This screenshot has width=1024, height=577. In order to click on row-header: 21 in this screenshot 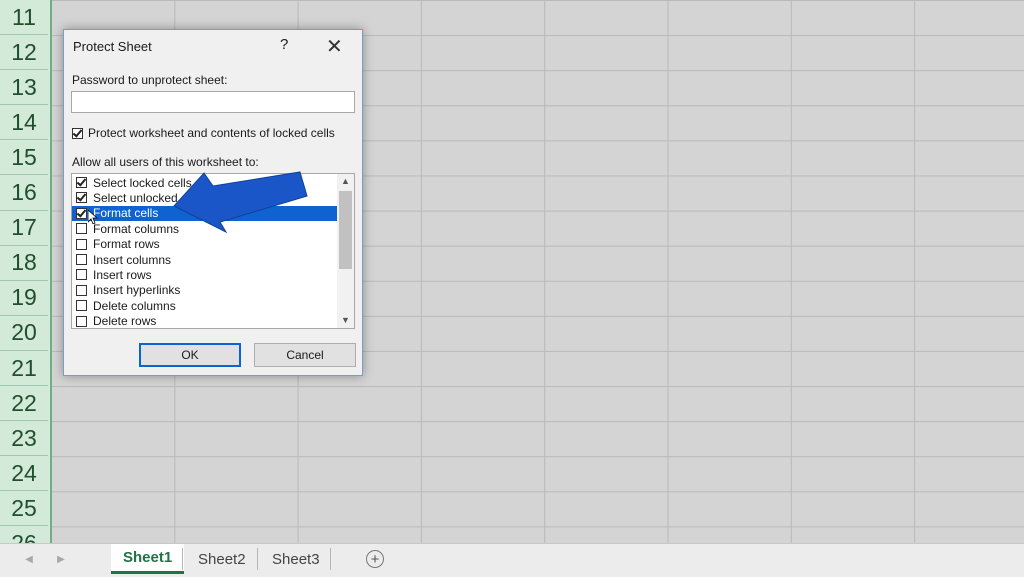, I will do `click(24, 368)`.